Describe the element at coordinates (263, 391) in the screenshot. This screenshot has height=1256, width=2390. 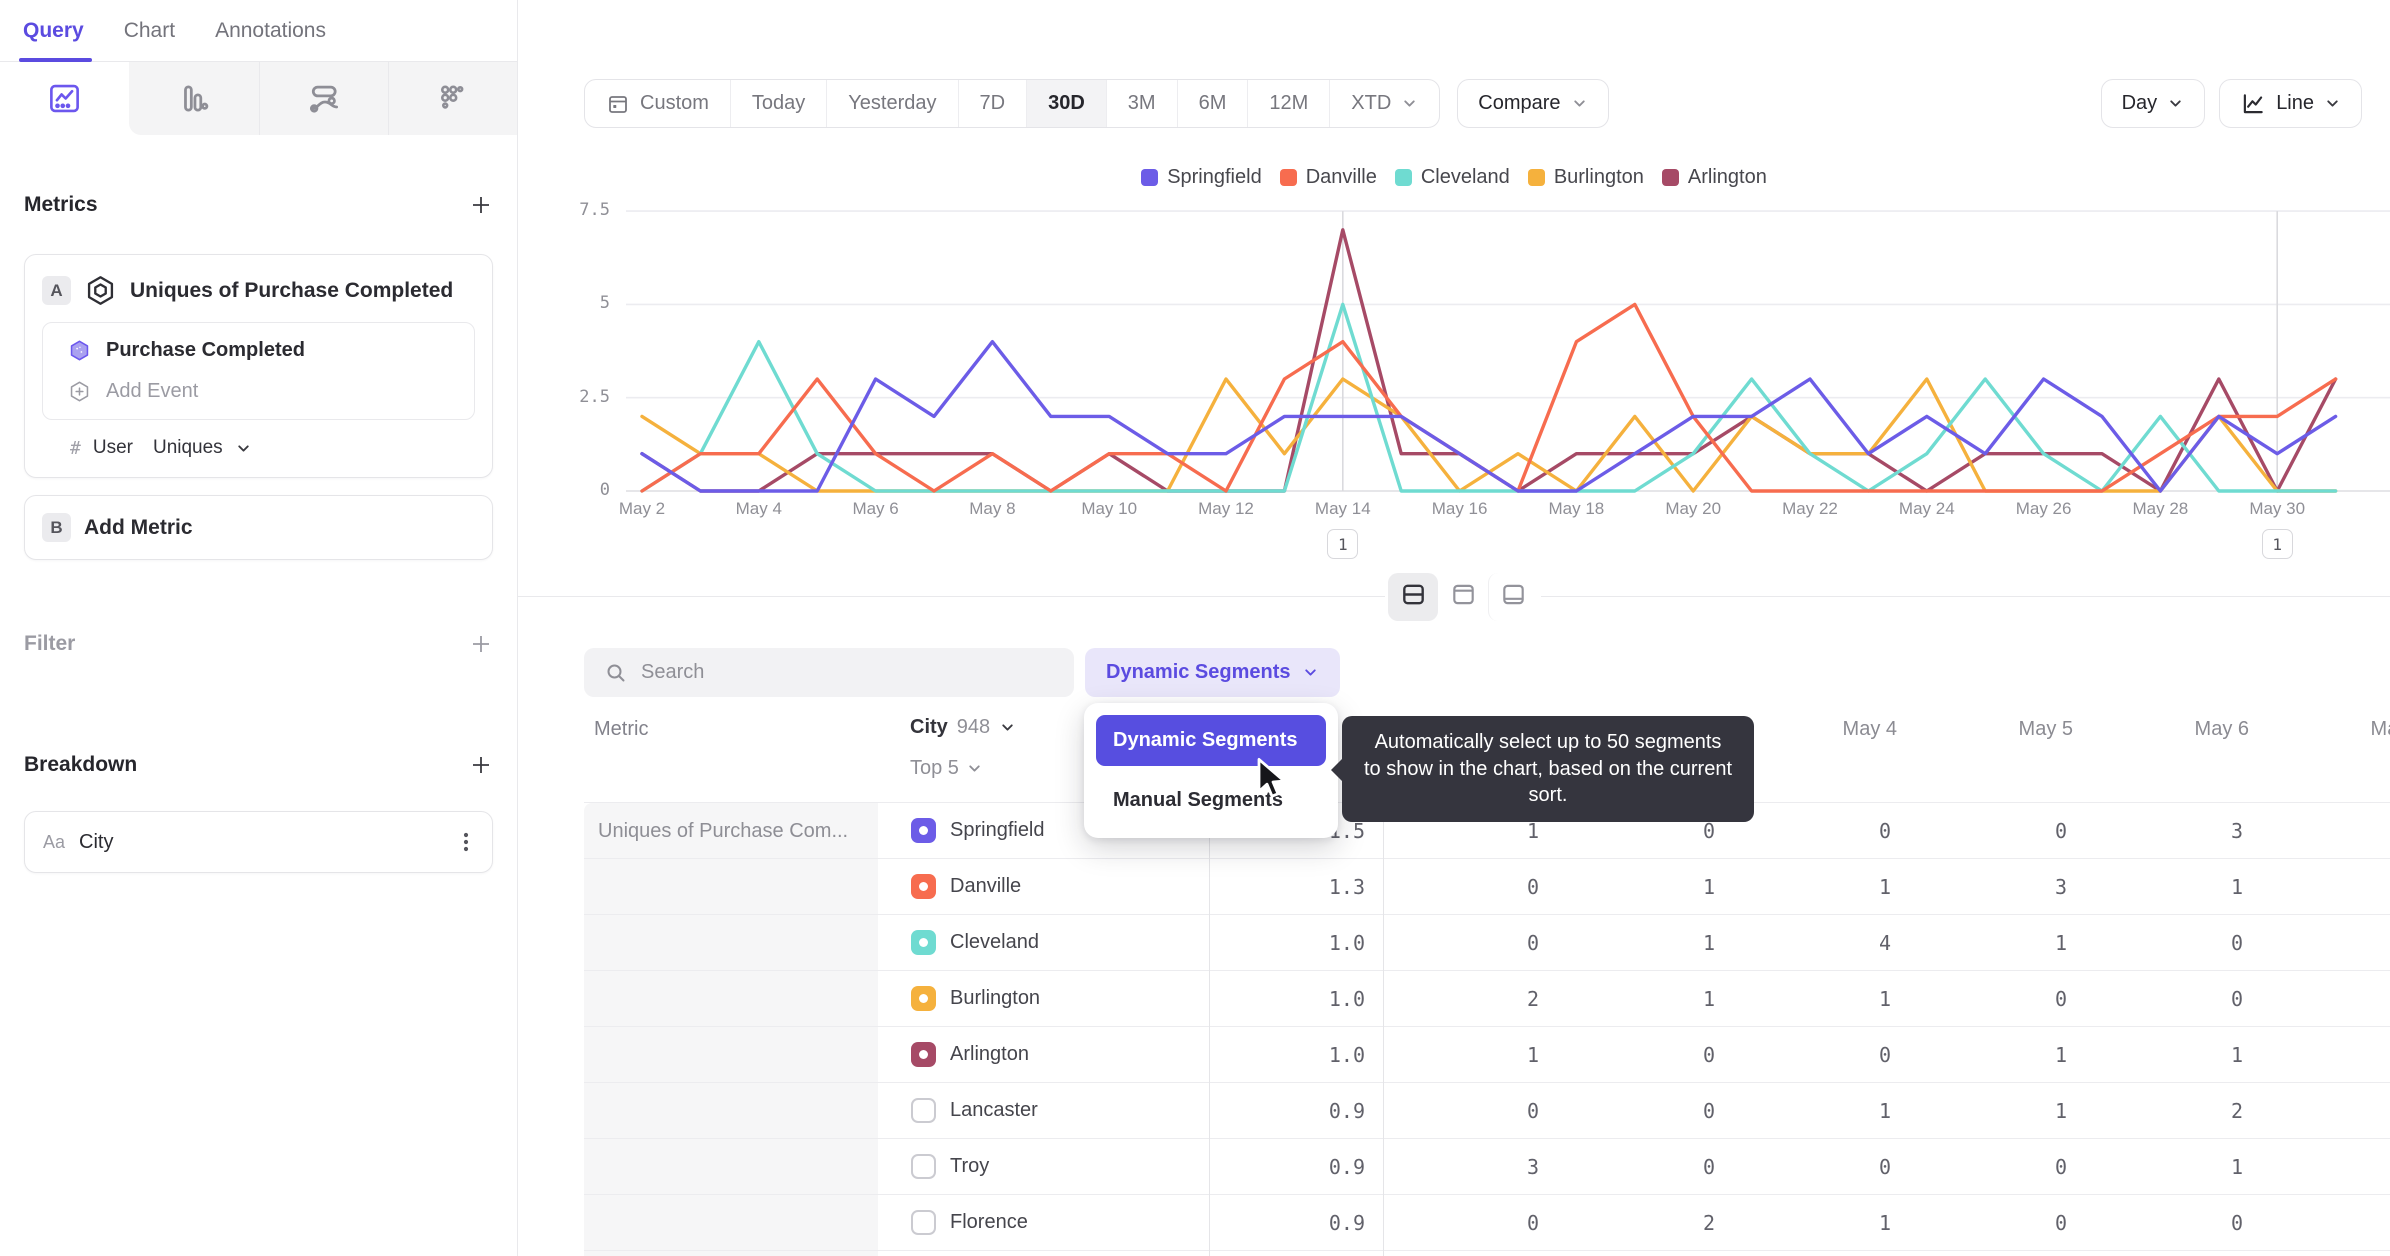
I see `add-event-row: Add Event` at that location.